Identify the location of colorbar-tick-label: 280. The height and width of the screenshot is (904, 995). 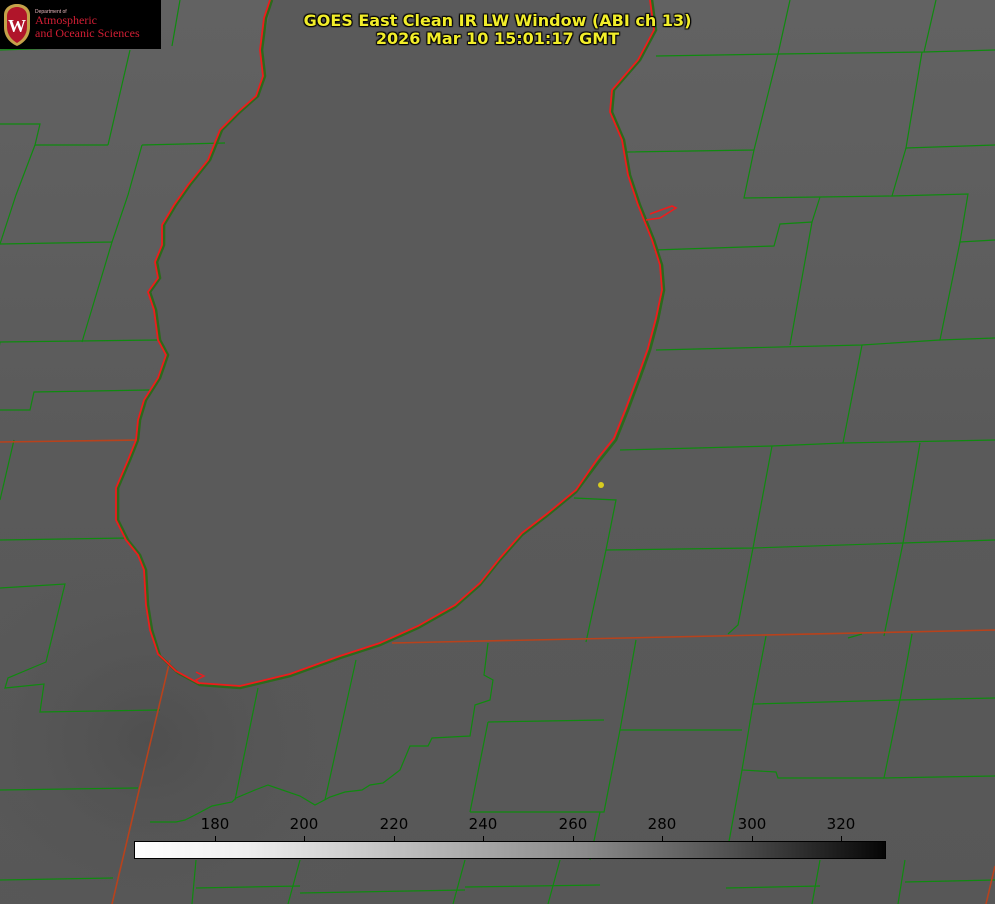
(662, 824).